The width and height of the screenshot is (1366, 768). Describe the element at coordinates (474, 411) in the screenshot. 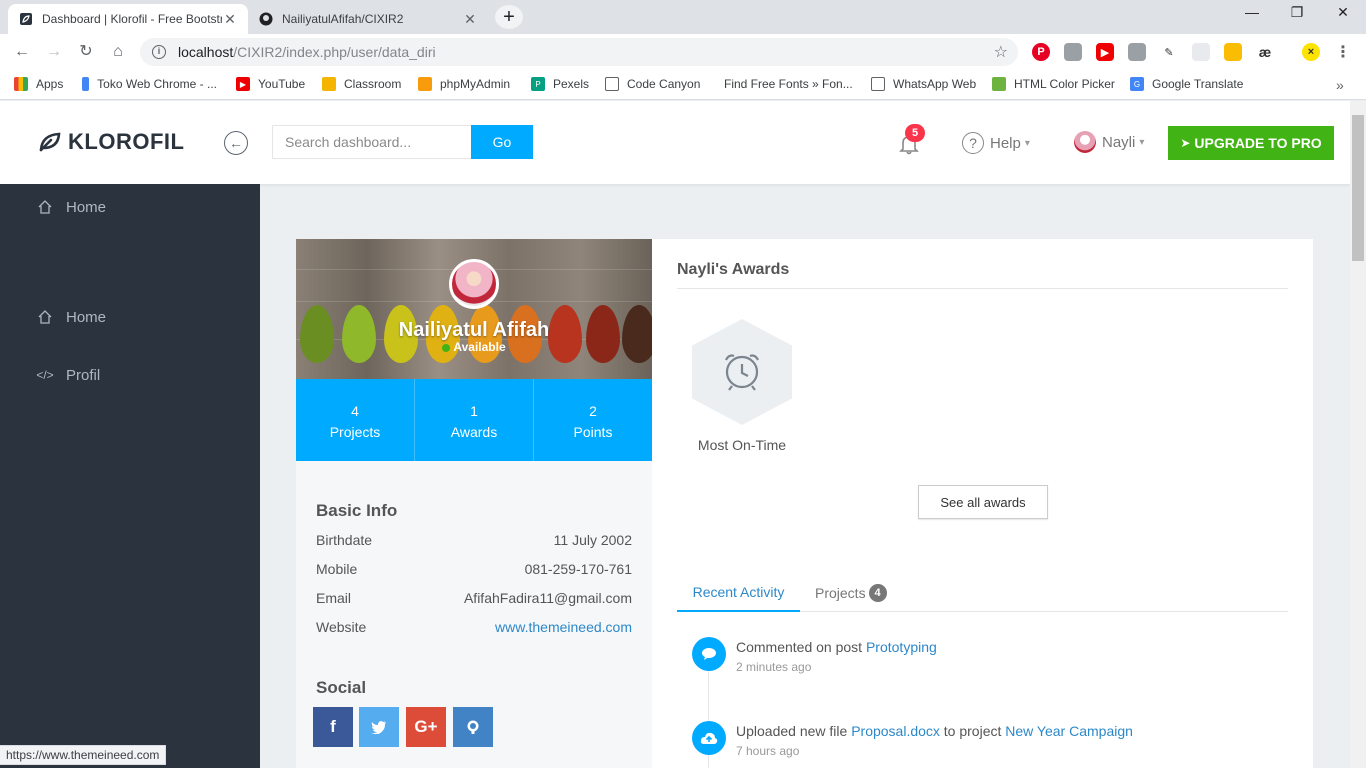

I see `stat-value: 1` at that location.